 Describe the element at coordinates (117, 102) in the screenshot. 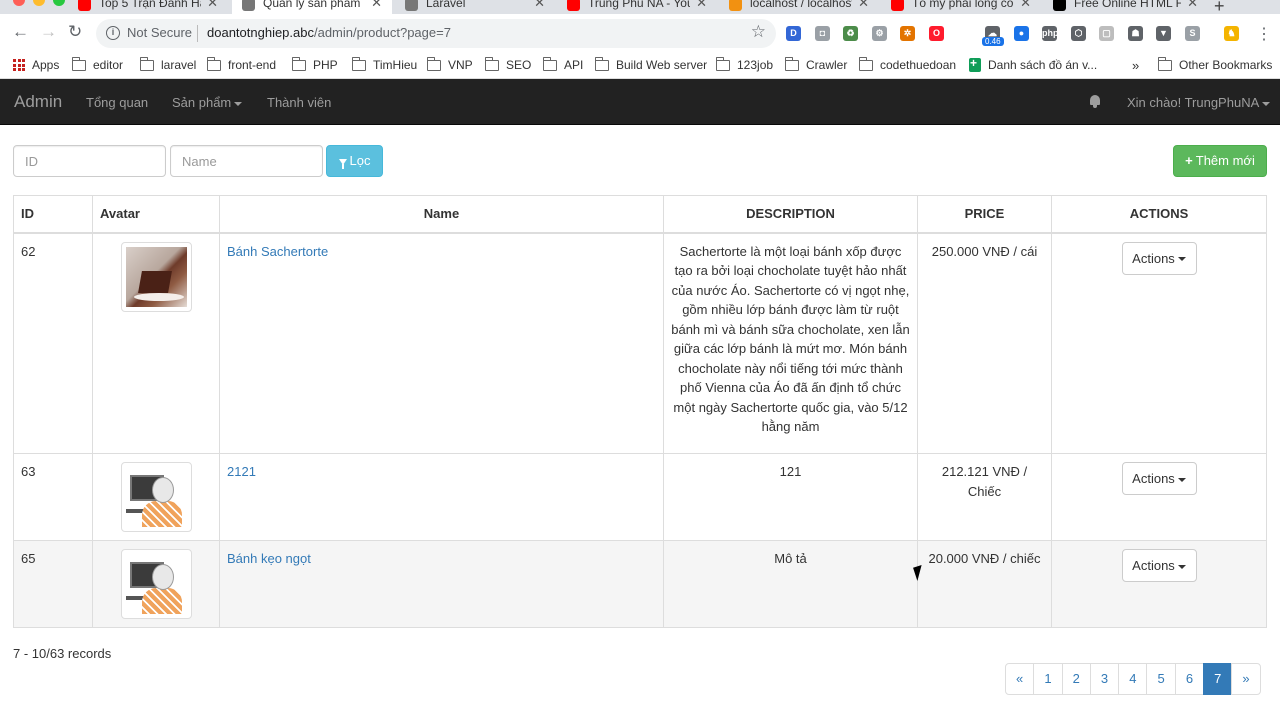

I see `nav-overview: Tổng quan` at that location.